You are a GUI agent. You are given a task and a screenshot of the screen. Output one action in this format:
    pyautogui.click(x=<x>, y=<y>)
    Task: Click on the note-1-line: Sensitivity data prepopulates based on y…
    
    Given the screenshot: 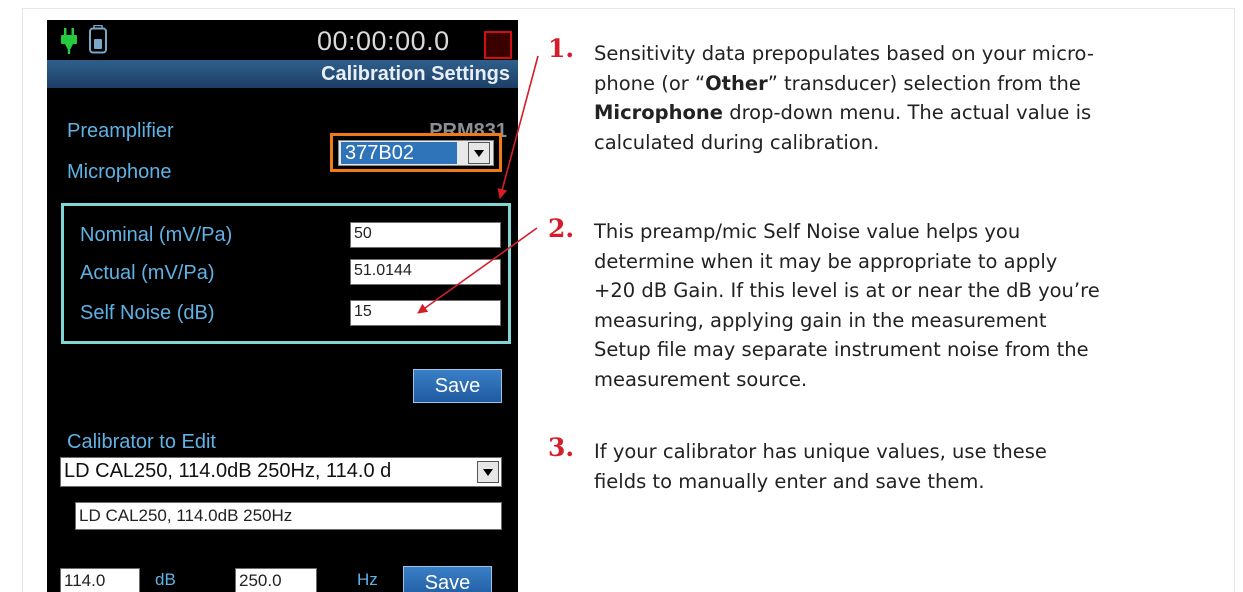 What is the action you would take?
    pyautogui.click(x=844, y=53)
    